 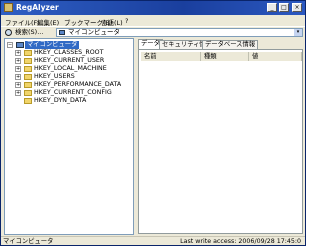 I want to click on title-bar: RegAlyzer _ □ ×, so click(x=153, y=8).